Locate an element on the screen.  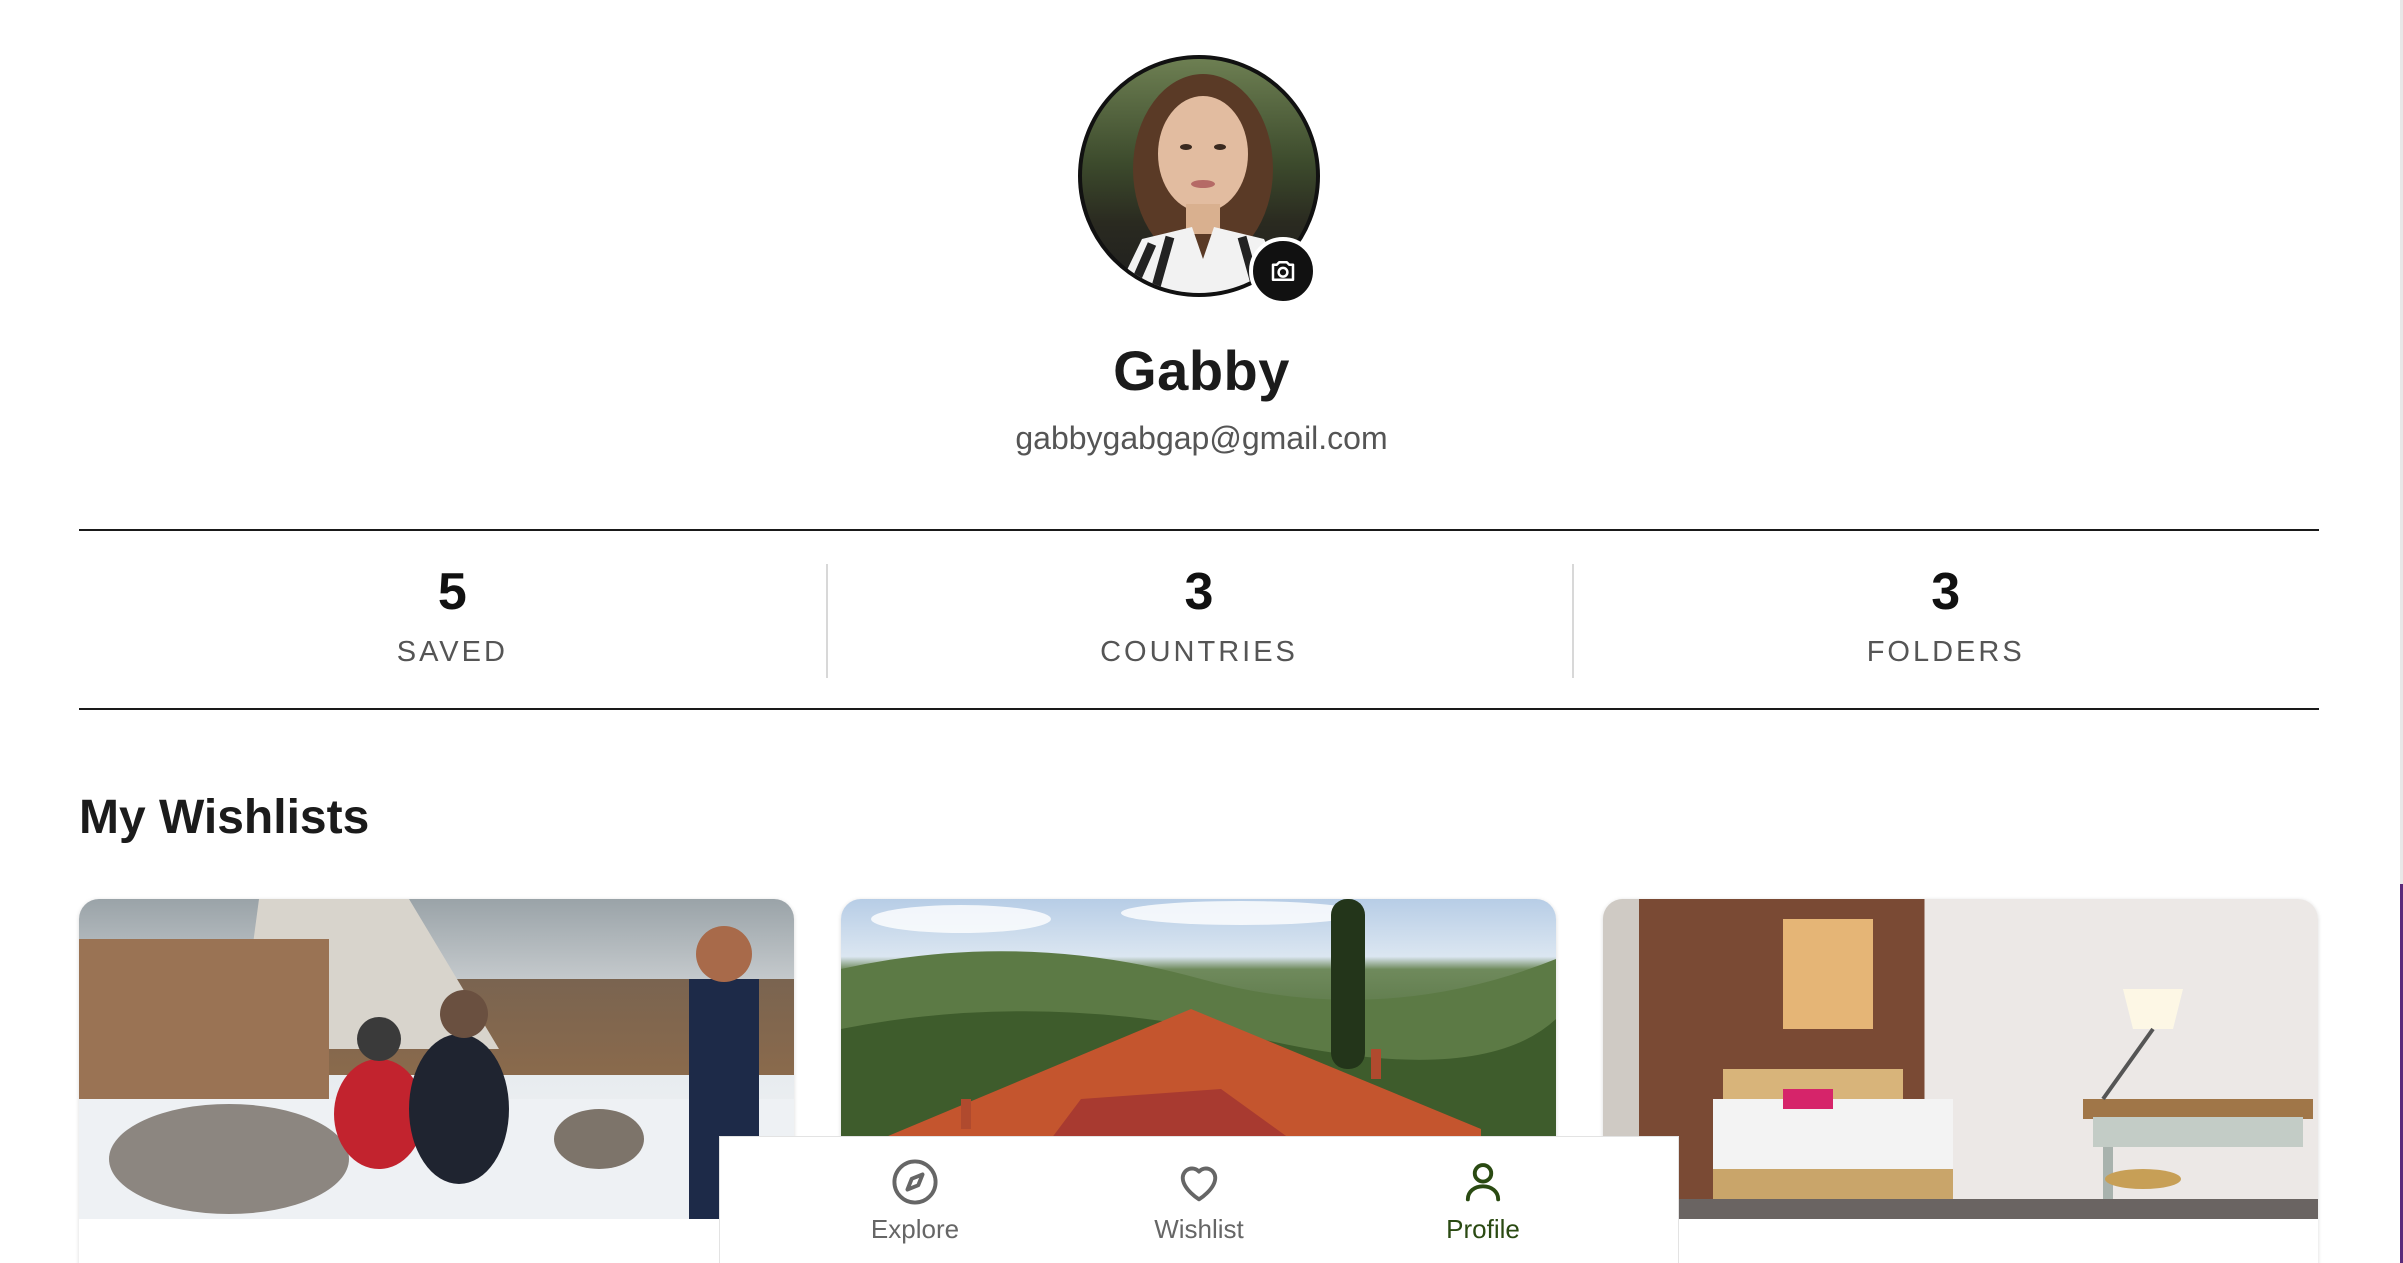
stat-label: FOLDERS is located at coordinates (1945, 652).